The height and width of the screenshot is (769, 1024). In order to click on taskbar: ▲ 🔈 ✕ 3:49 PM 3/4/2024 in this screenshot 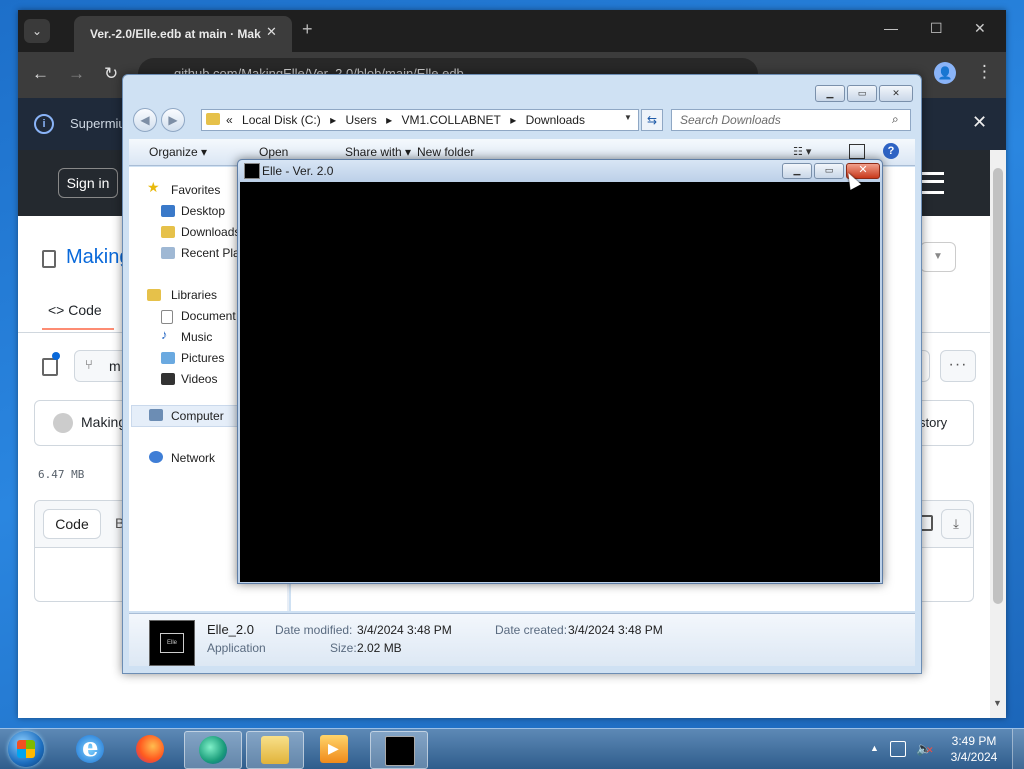, I will do `click(512, 748)`.